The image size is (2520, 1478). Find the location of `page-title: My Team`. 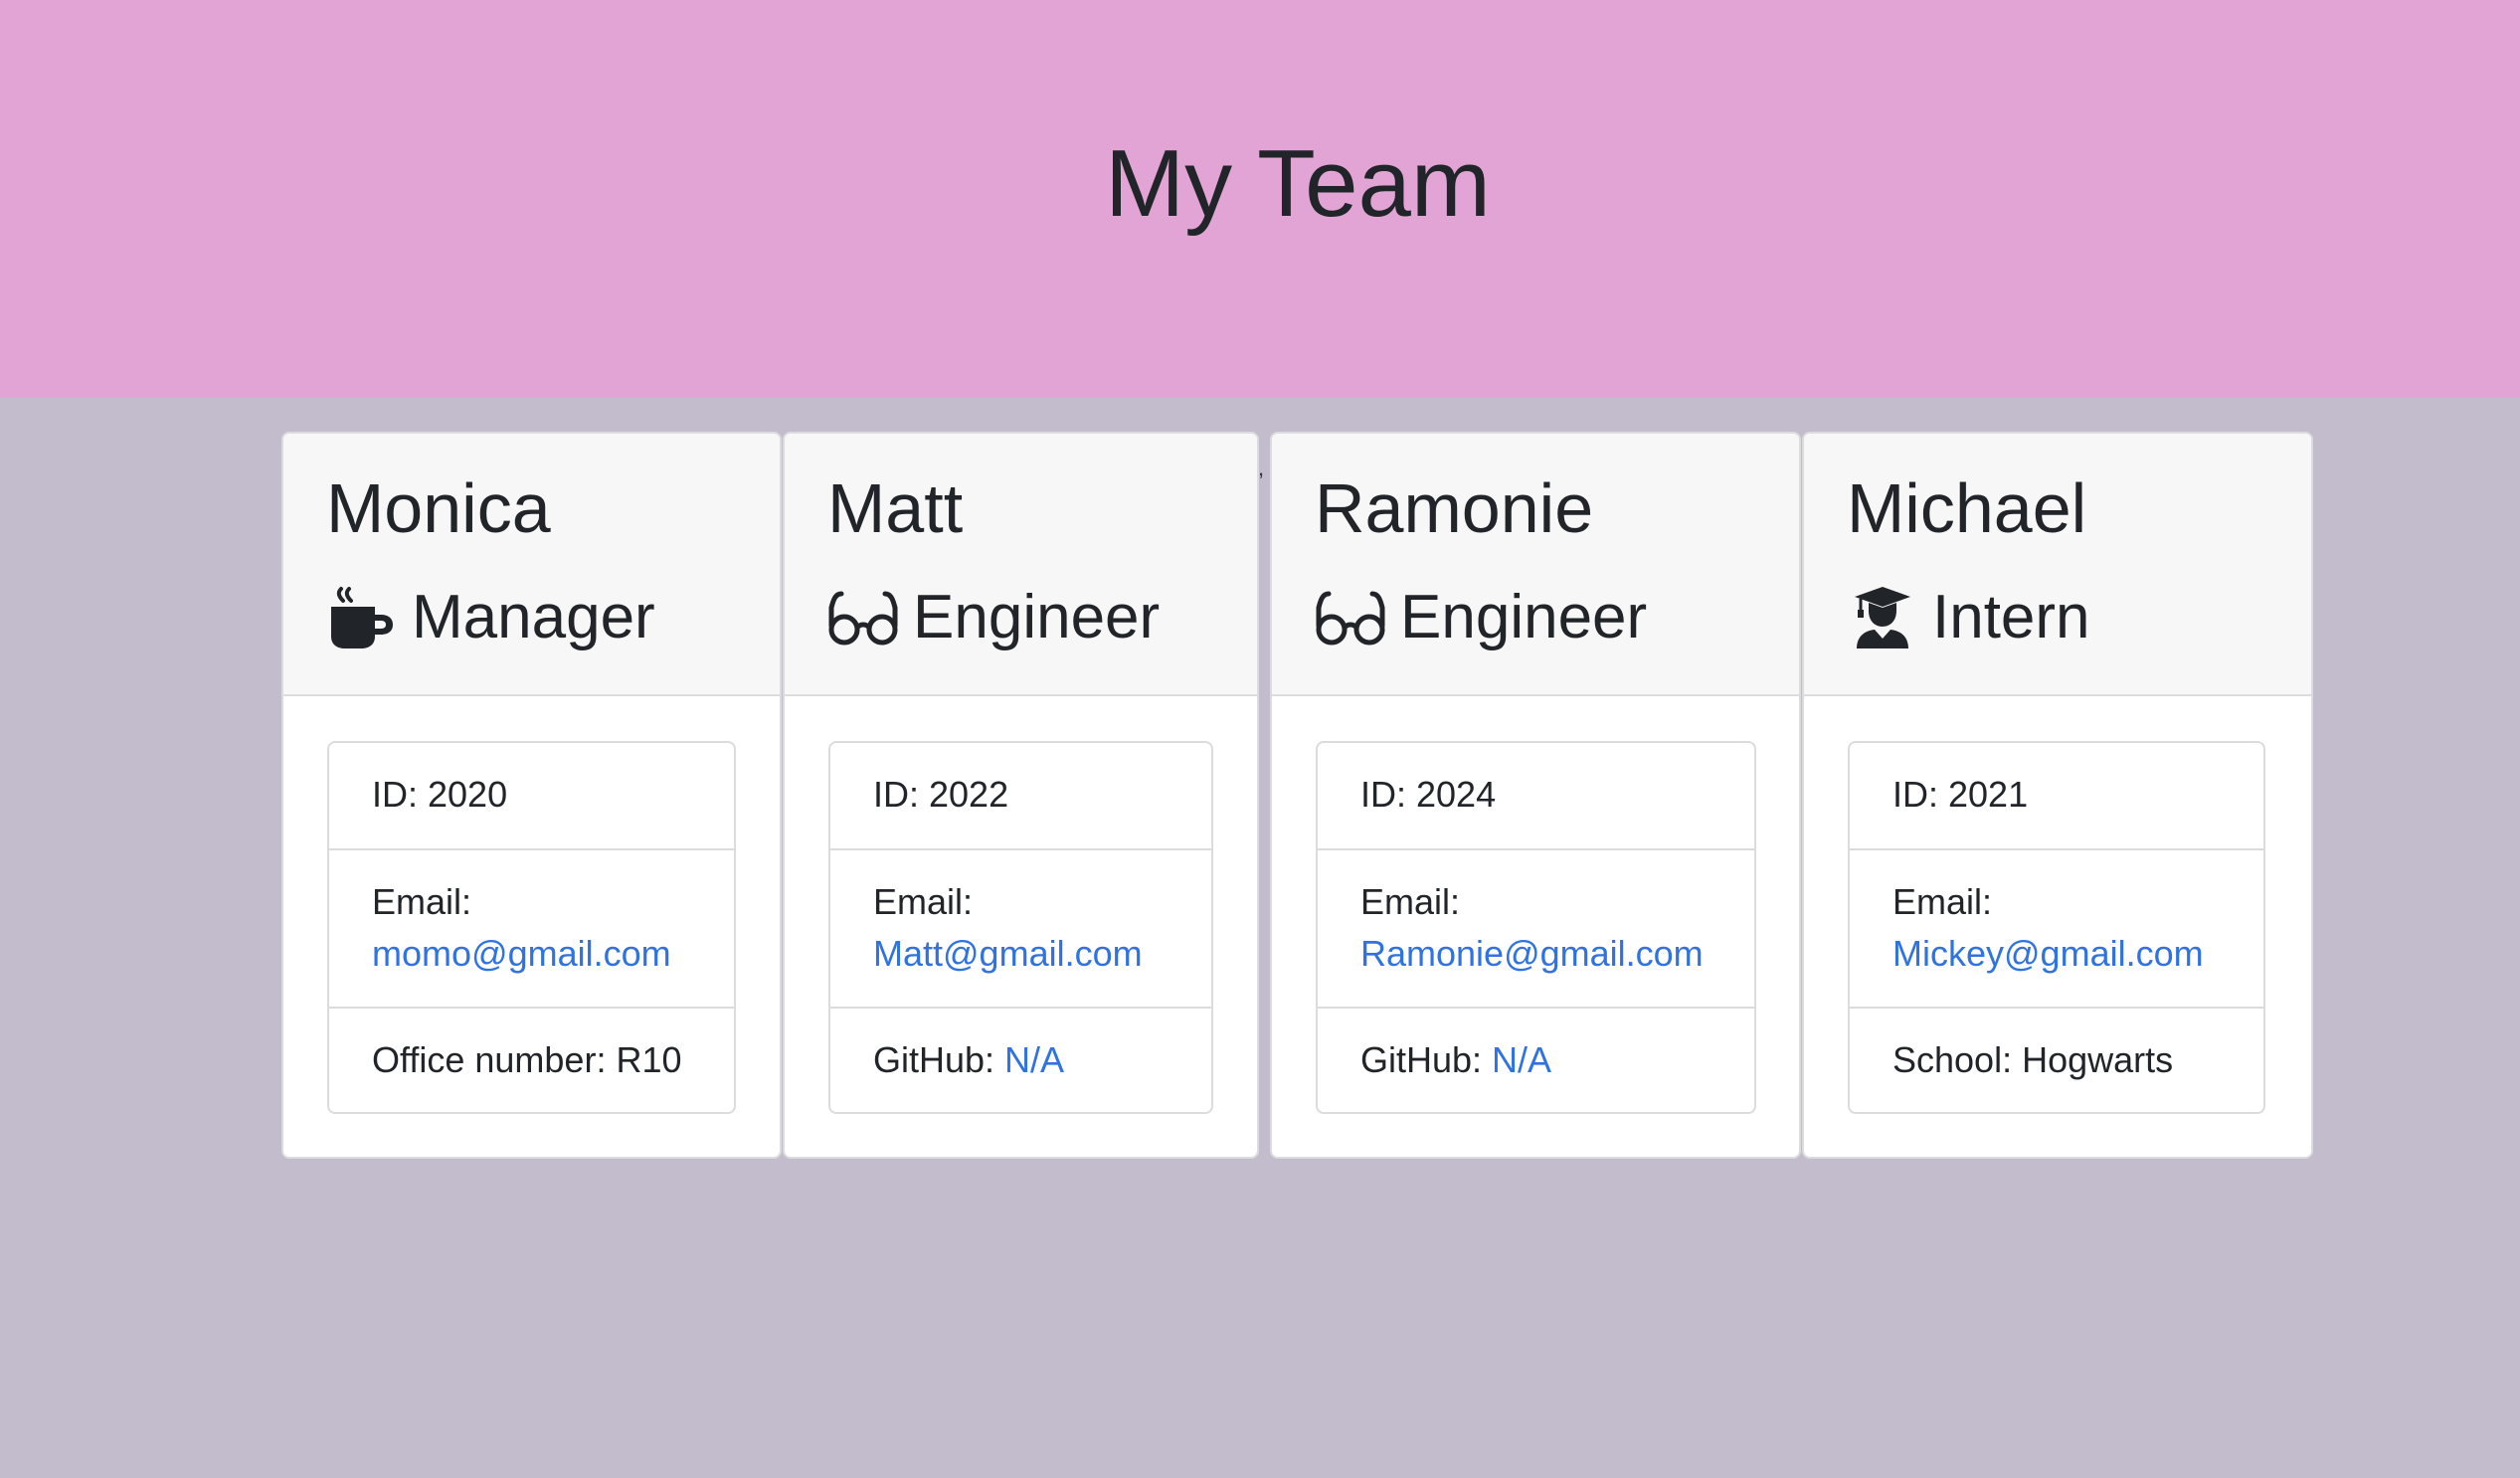

page-title: My Team is located at coordinates (1298, 183).